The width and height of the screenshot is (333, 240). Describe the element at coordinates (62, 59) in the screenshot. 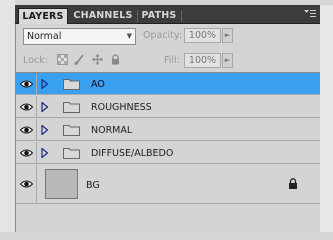

I see `lock-transparent-pixels-icon` at that location.